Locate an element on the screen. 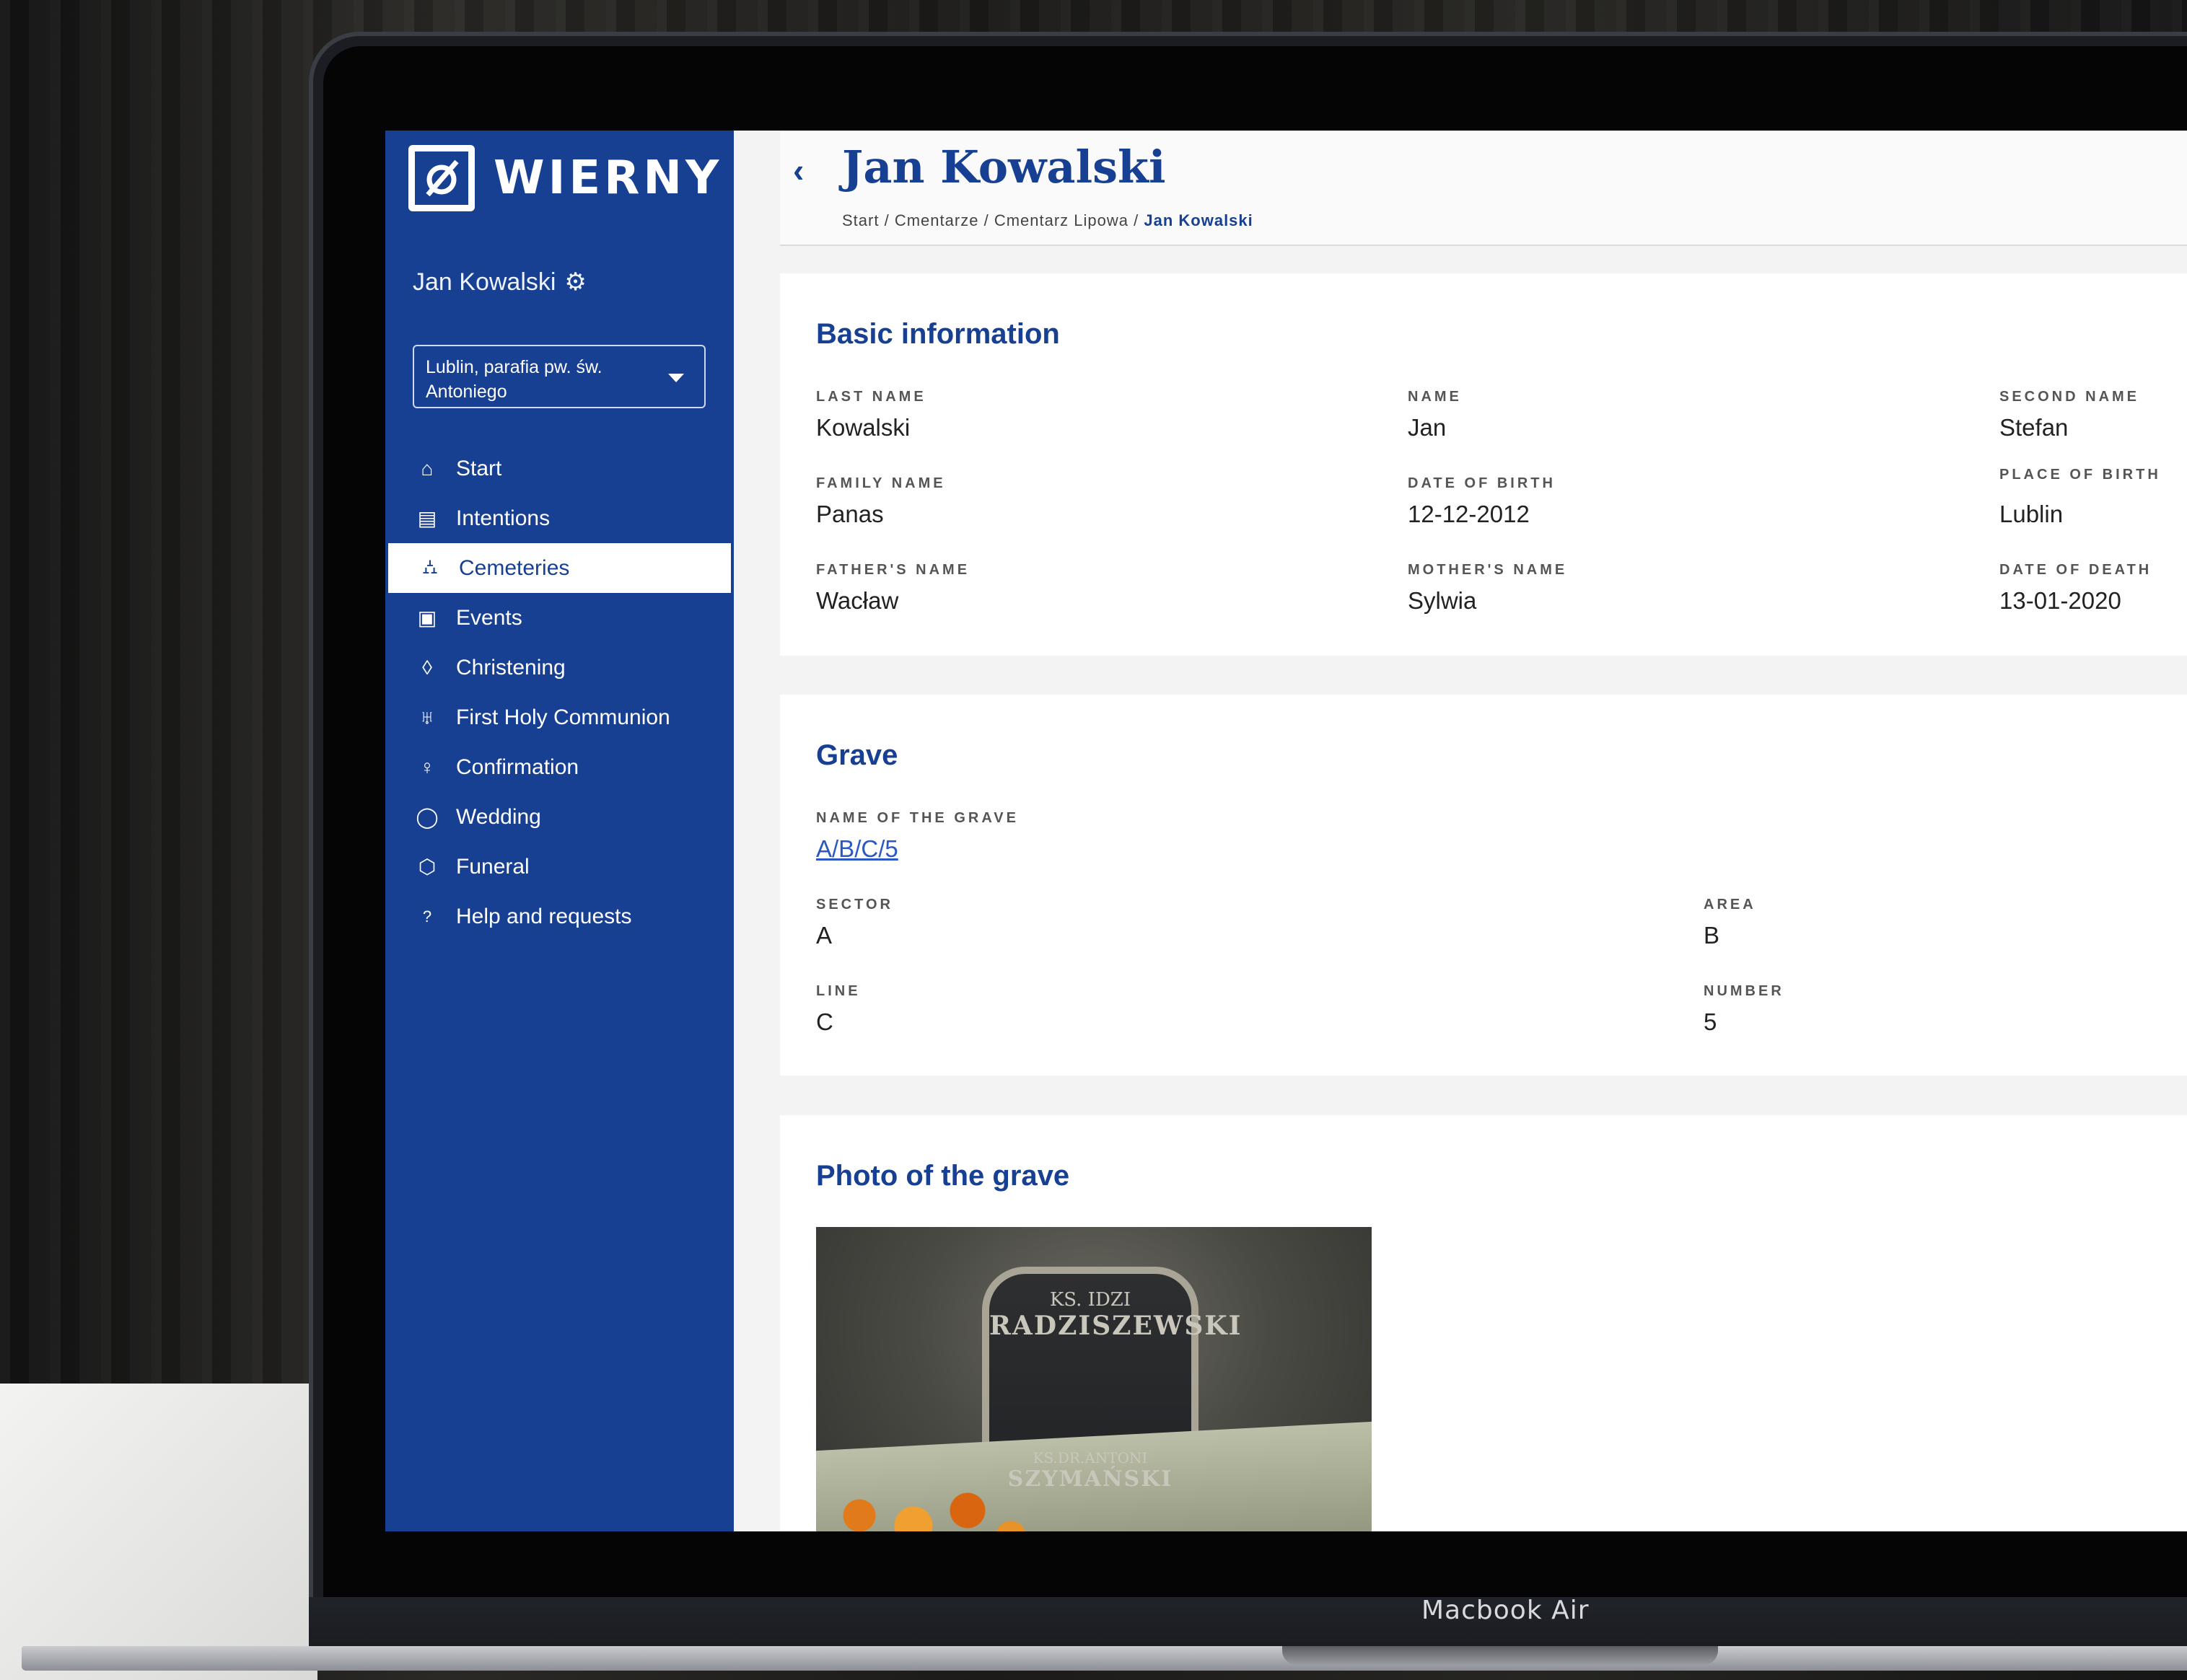  breadcrumb-start: Start is located at coordinates (860, 220).